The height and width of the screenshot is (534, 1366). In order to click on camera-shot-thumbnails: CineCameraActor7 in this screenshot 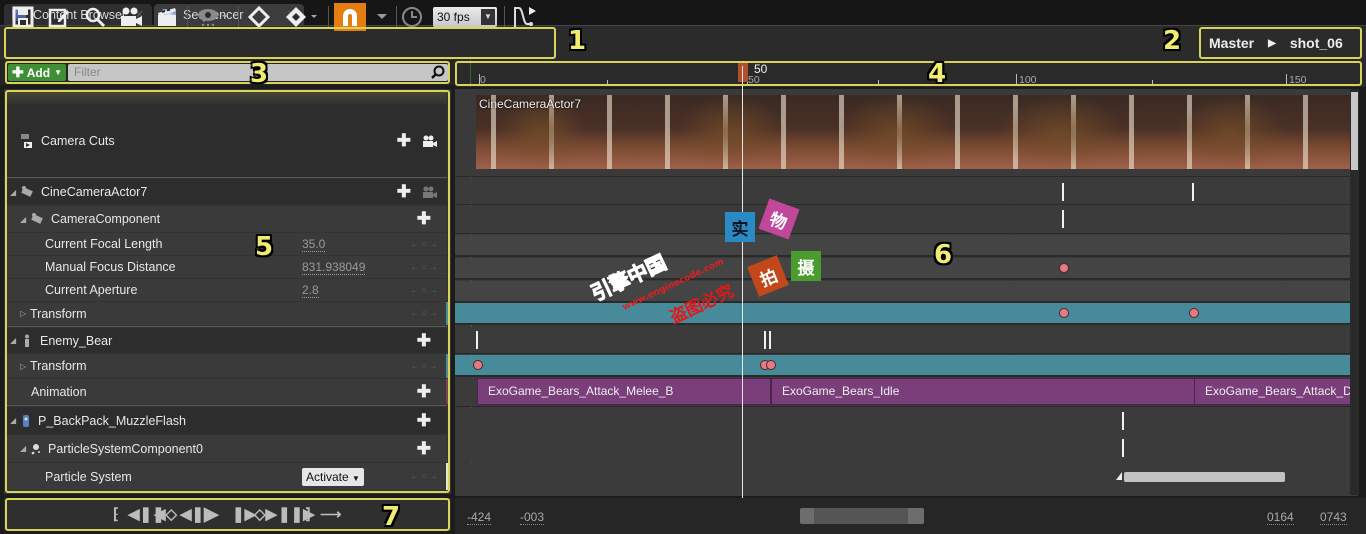, I will do `click(916, 132)`.